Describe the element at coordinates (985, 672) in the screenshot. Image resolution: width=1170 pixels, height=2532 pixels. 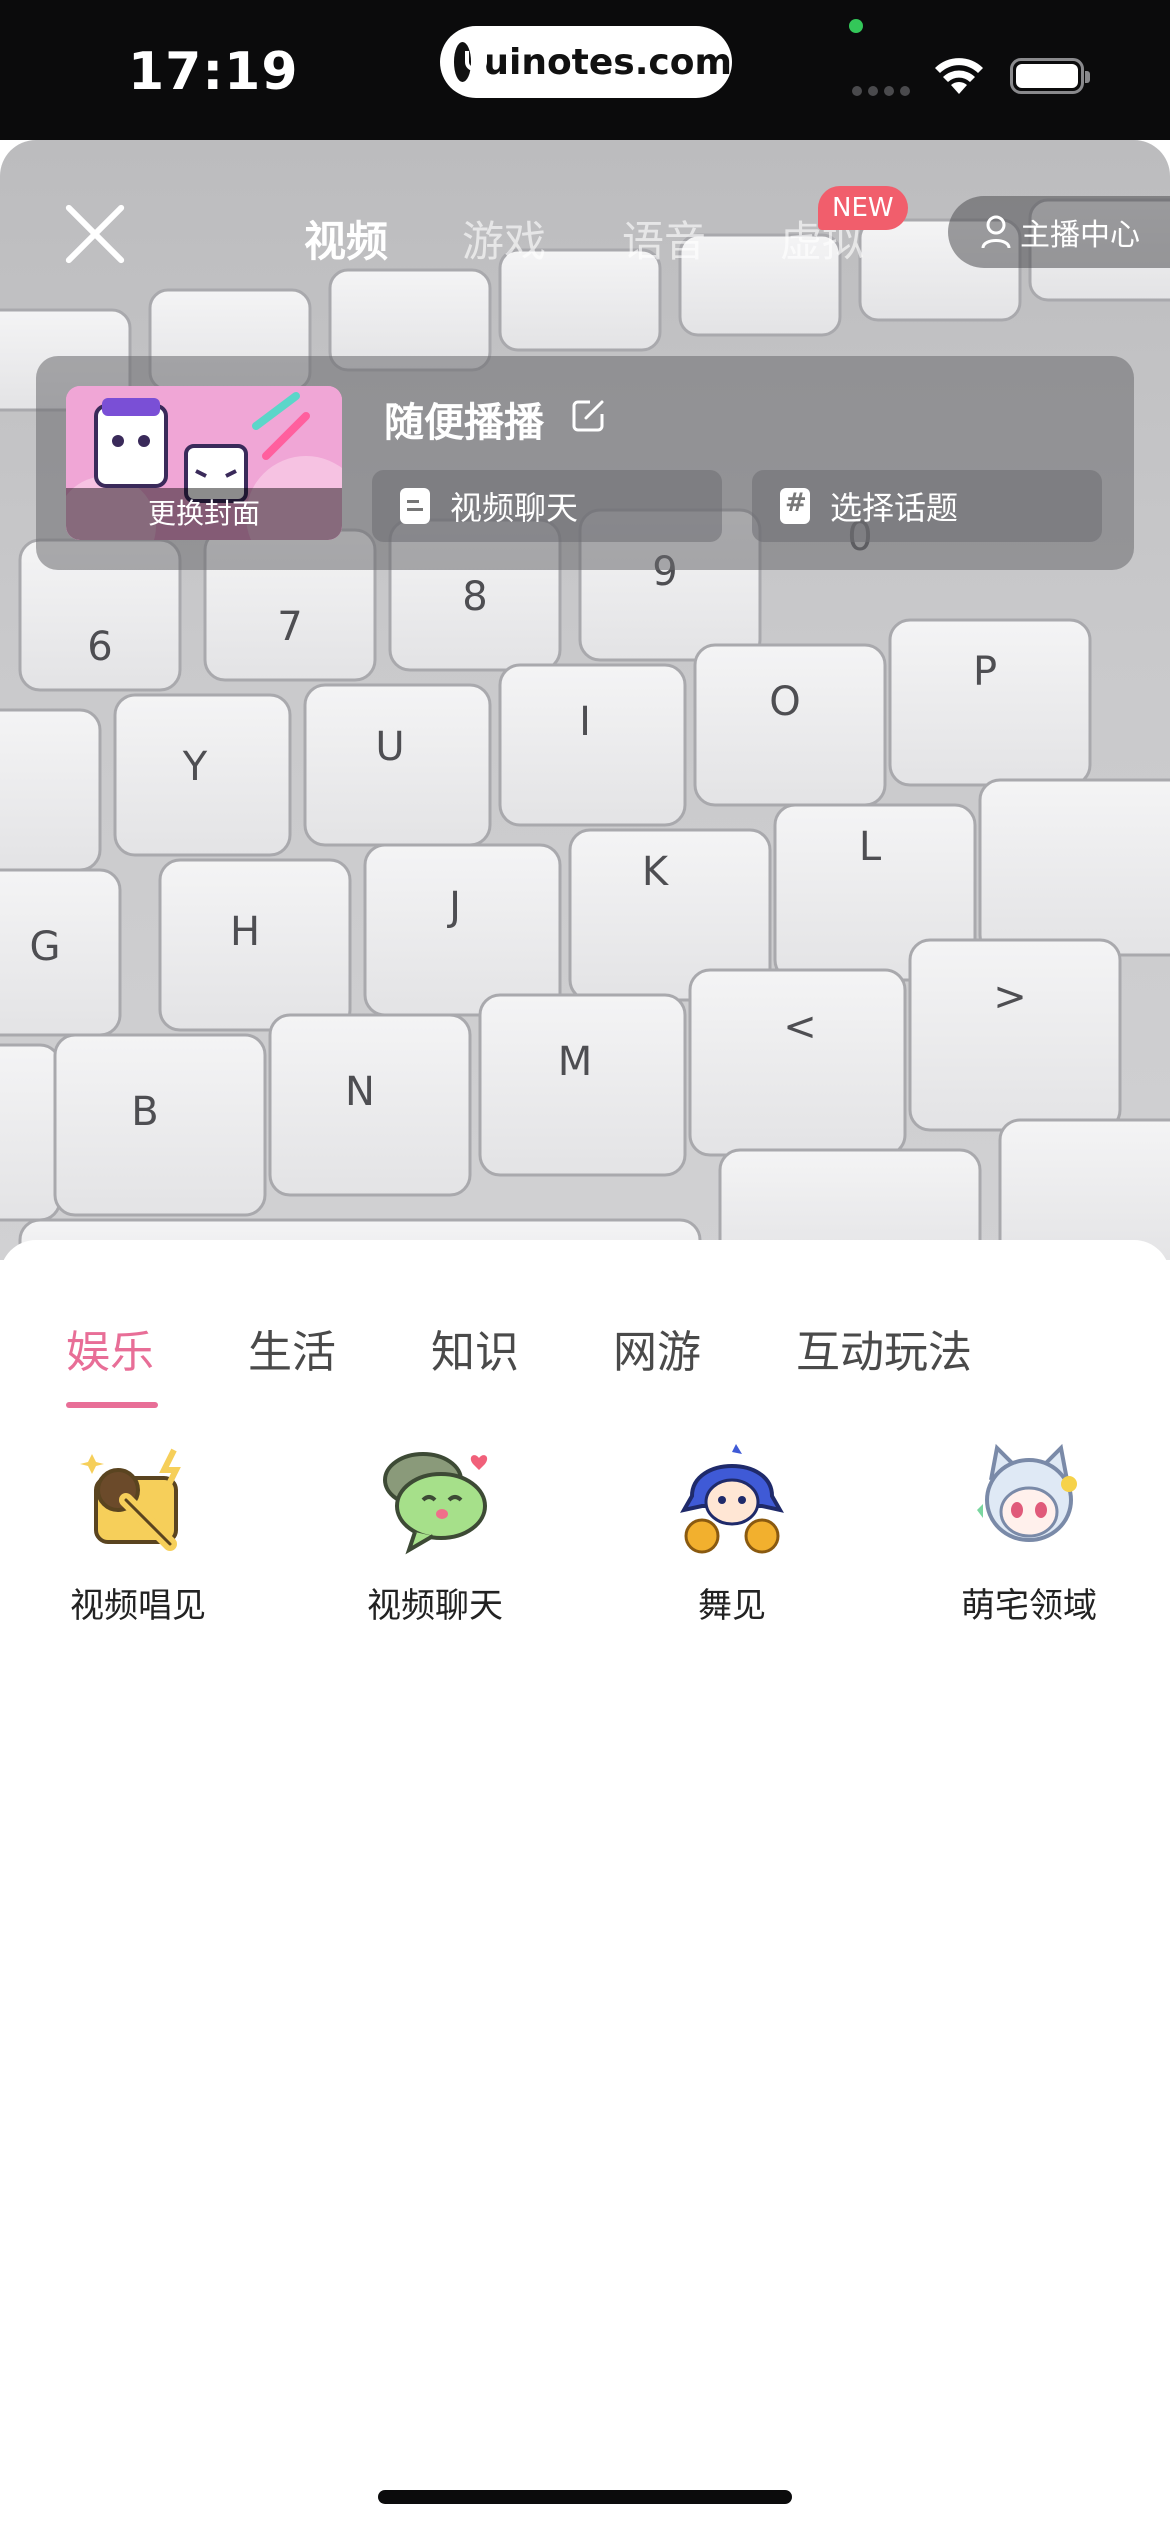
I see `svg-text: P` at that location.